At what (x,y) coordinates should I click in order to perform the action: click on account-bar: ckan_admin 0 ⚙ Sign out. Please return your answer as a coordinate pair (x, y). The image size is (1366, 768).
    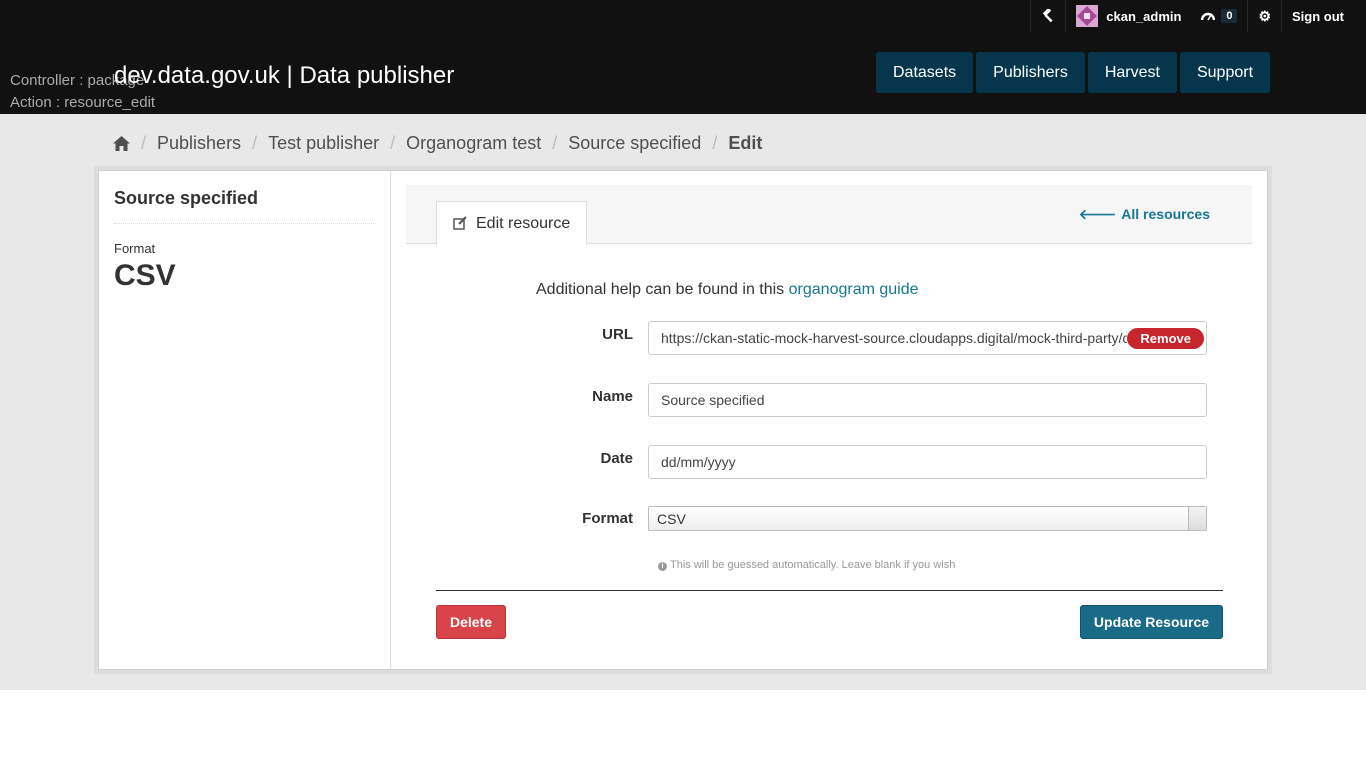
    Looking at the image, I should click on (1198, 16).